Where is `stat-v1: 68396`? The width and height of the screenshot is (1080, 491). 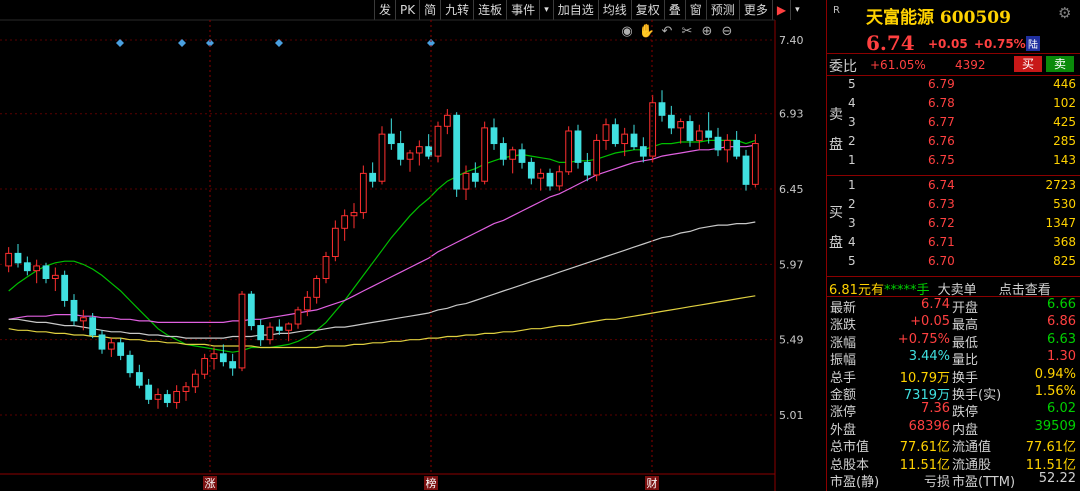 stat-v1: 68396 is located at coordinates (929, 426).